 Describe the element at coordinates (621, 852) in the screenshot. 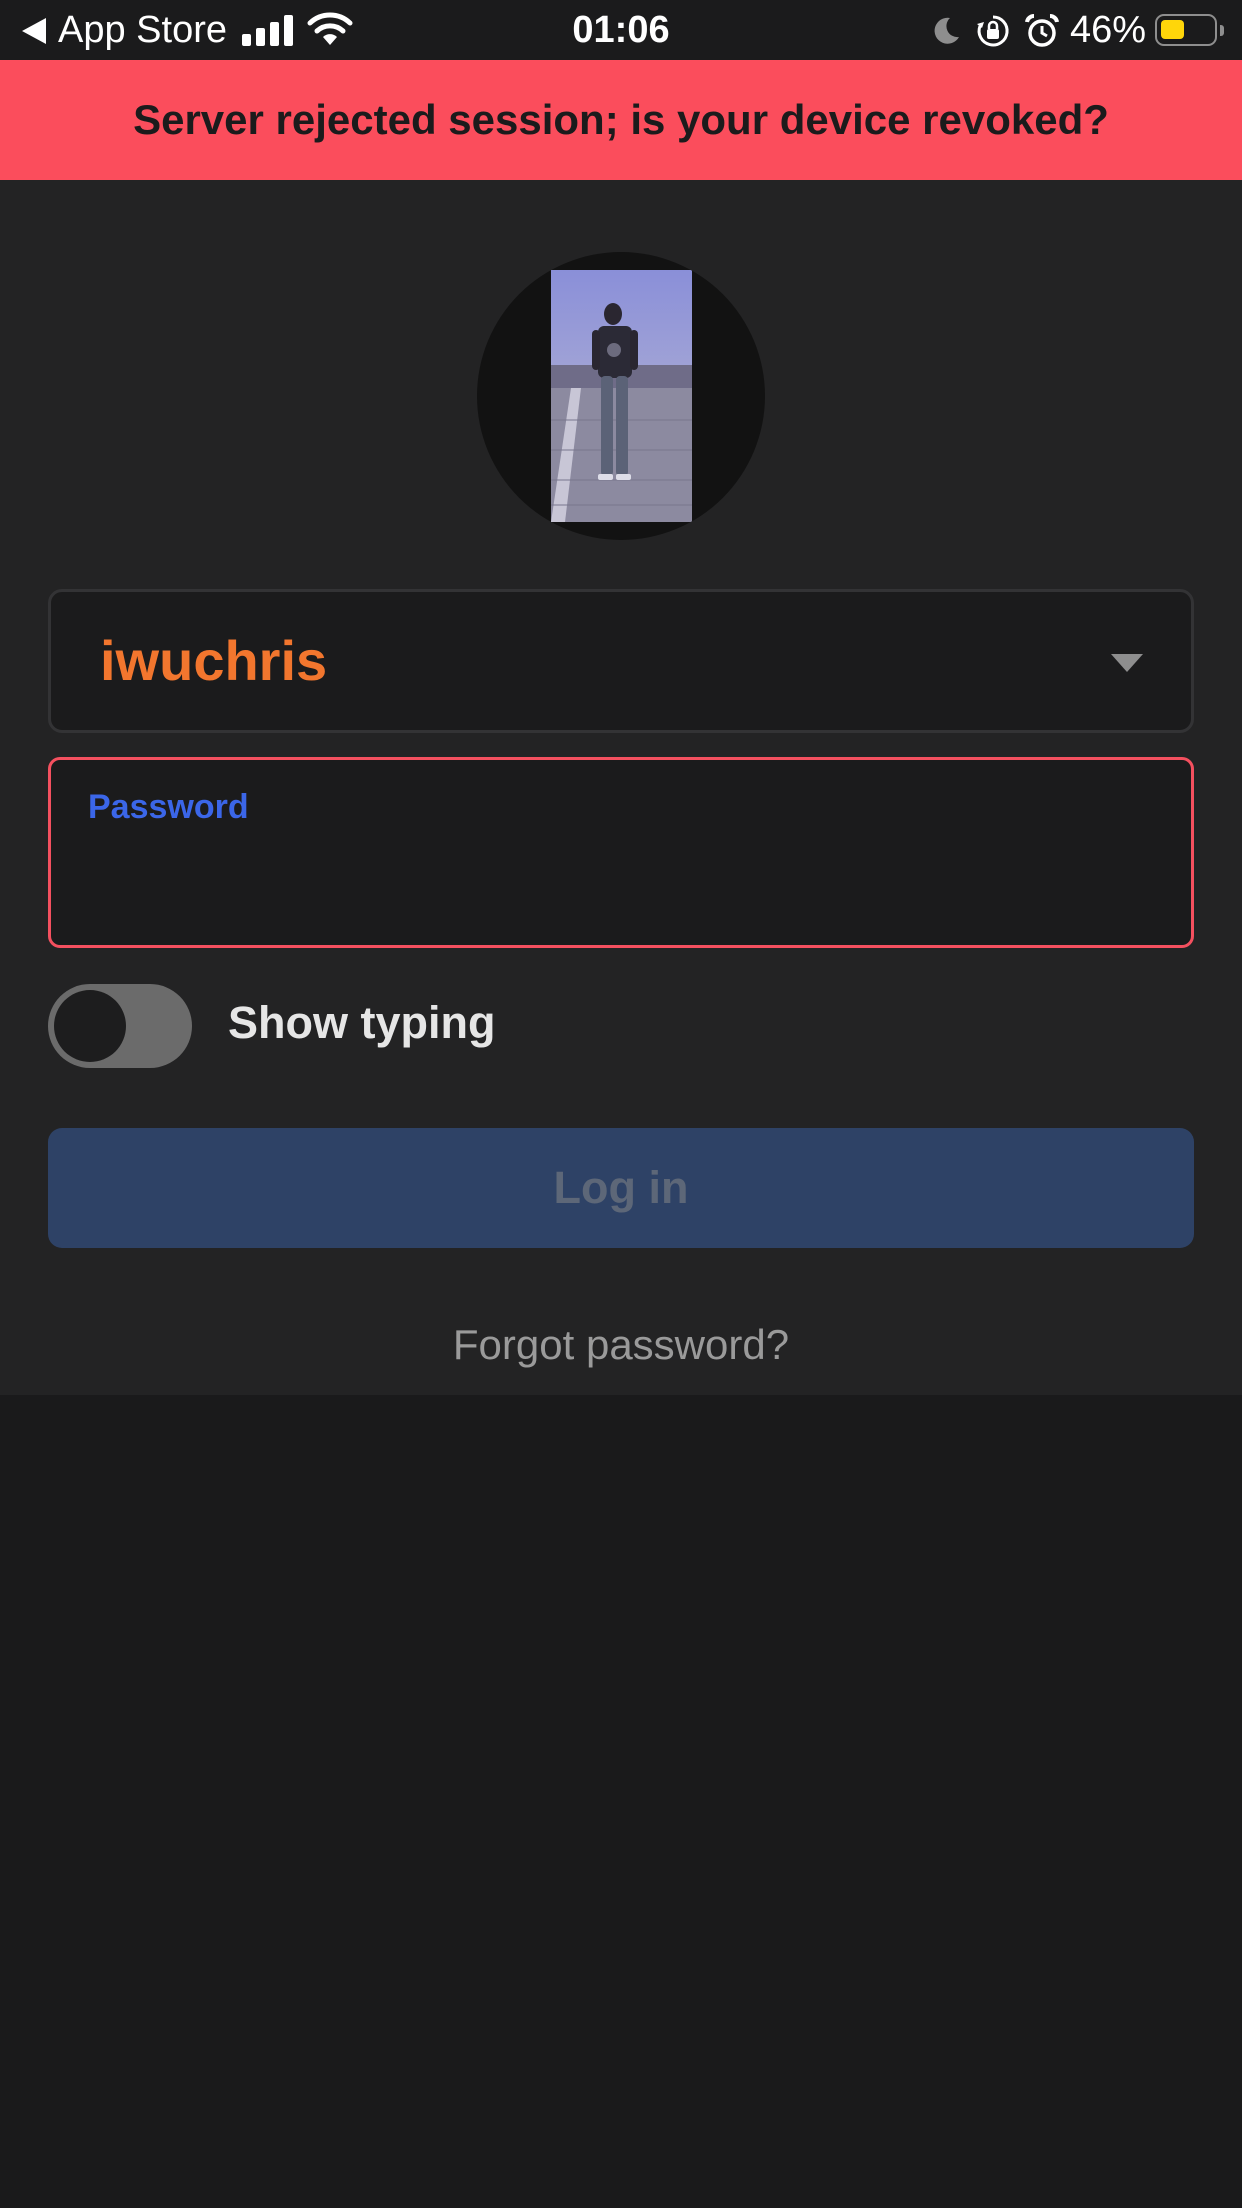

I see `password-field: Password` at that location.